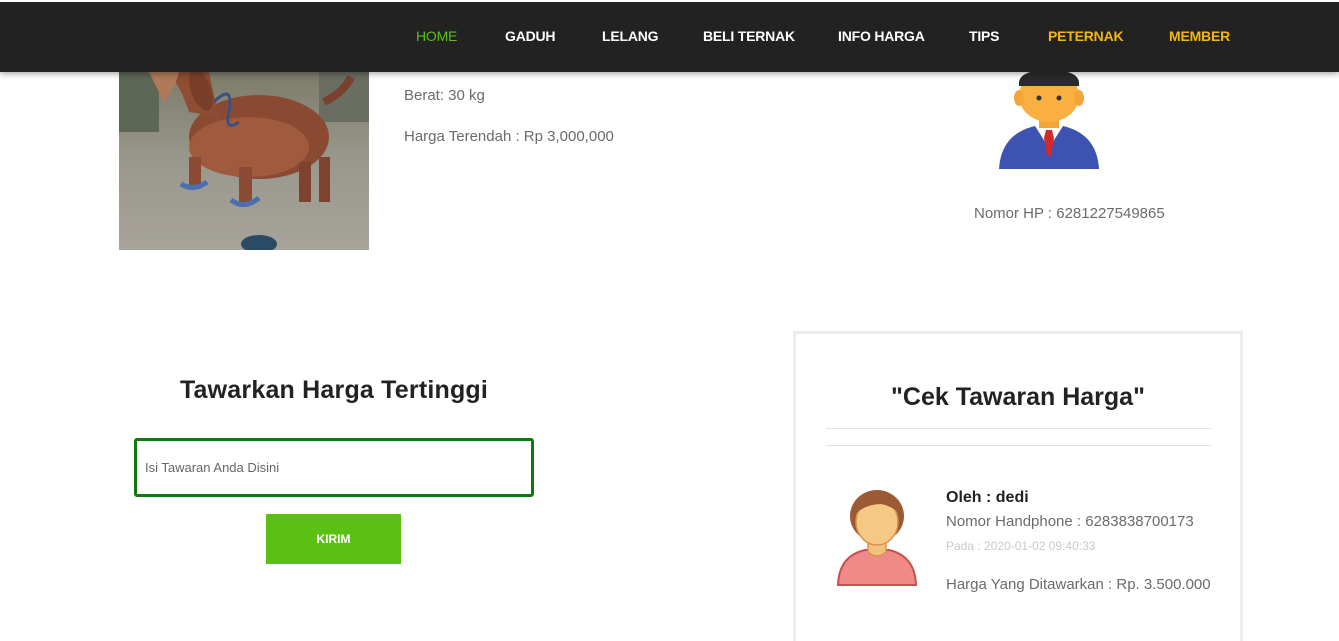 This screenshot has width=1339, height=641. I want to click on bidder-avatar, so click(877, 538).